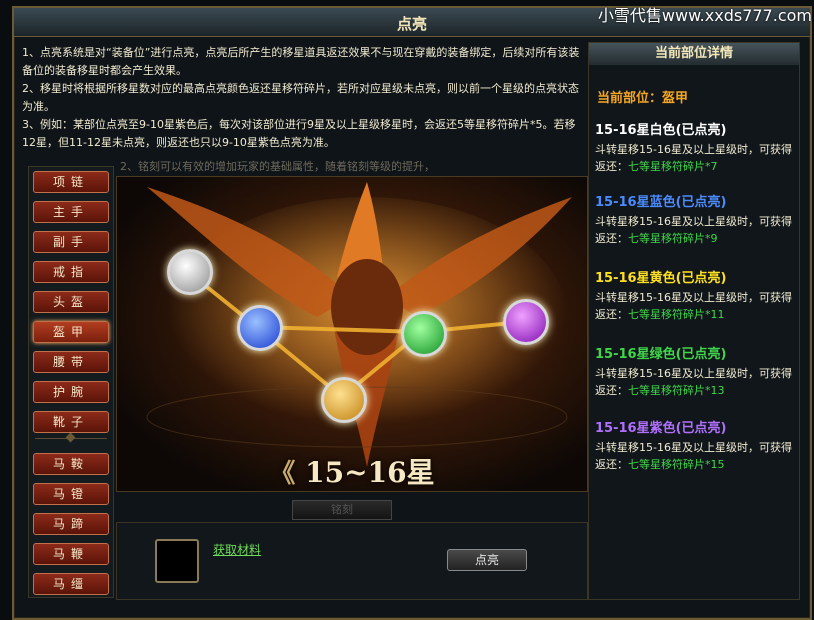 This screenshot has width=814, height=620. I want to click on divider-gem-icon, so click(70, 437).